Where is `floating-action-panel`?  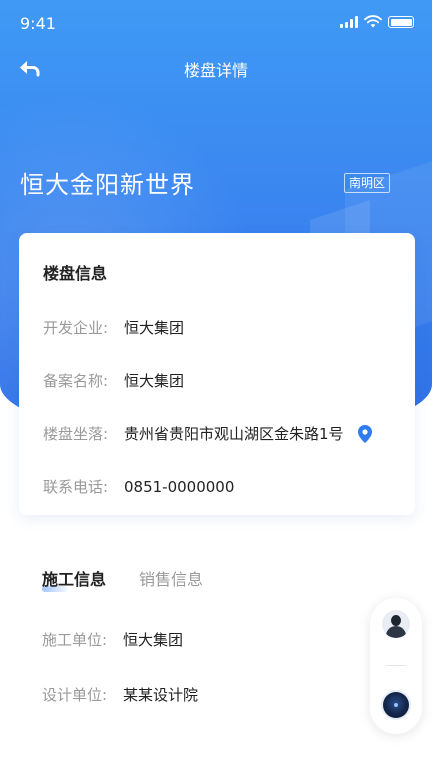
floating-action-panel is located at coordinates (396, 666).